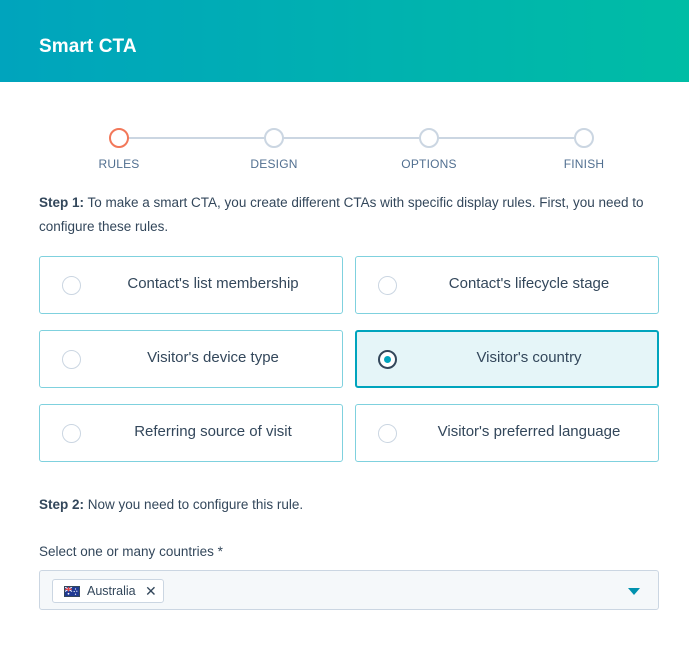  I want to click on rule-option-lifecycle-stage: Contact's lifecycle stage, so click(507, 285).